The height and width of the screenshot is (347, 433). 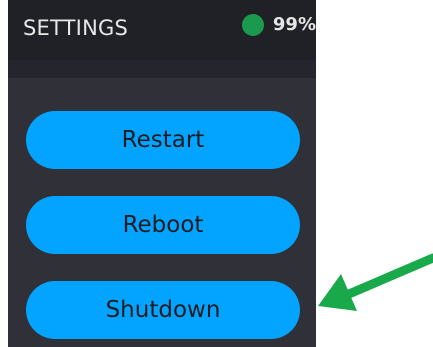 I want to click on page-title: SETTINGS, so click(x=75, y=28).